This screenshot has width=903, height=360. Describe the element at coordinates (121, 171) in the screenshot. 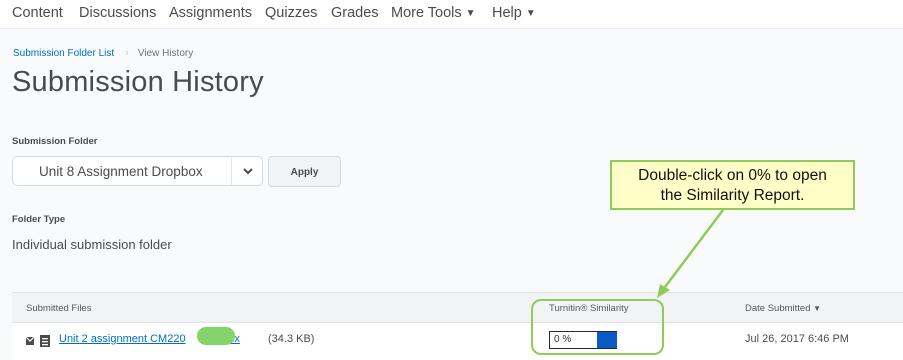

I see `submission-folder-value: Unit 8 Assignment Dropbox` at that location.